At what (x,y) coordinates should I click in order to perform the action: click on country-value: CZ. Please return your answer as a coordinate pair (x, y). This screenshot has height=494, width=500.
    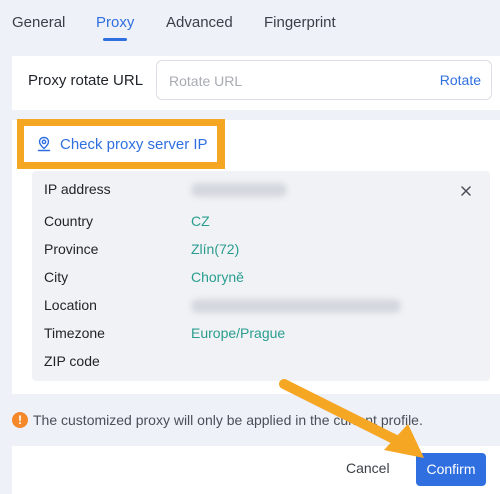
    Looking at the image, I should click on (200, 221).